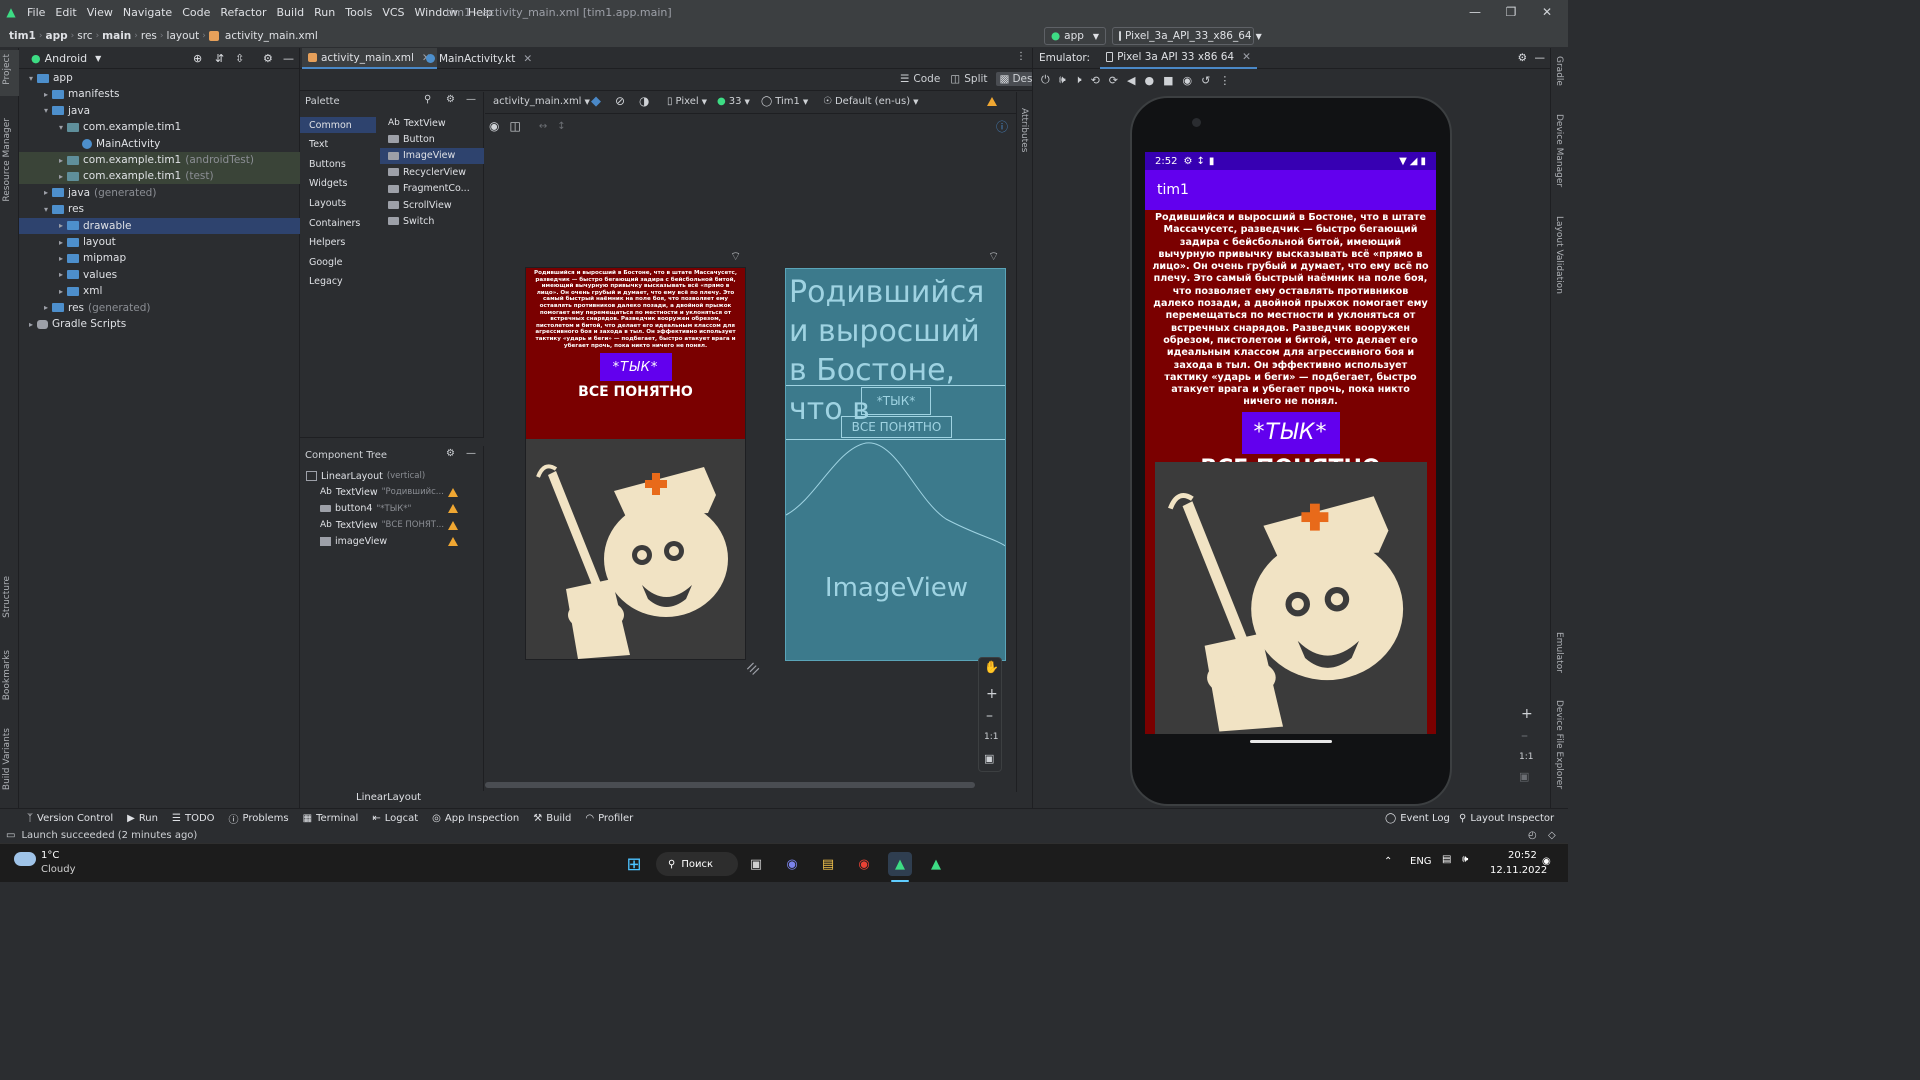 Image resolution: width=1920 pixels, height=1080 pixels. Describe the element at coordinates (65, 12) in the screenshot. I see `menu-edit: Edit` at that location.